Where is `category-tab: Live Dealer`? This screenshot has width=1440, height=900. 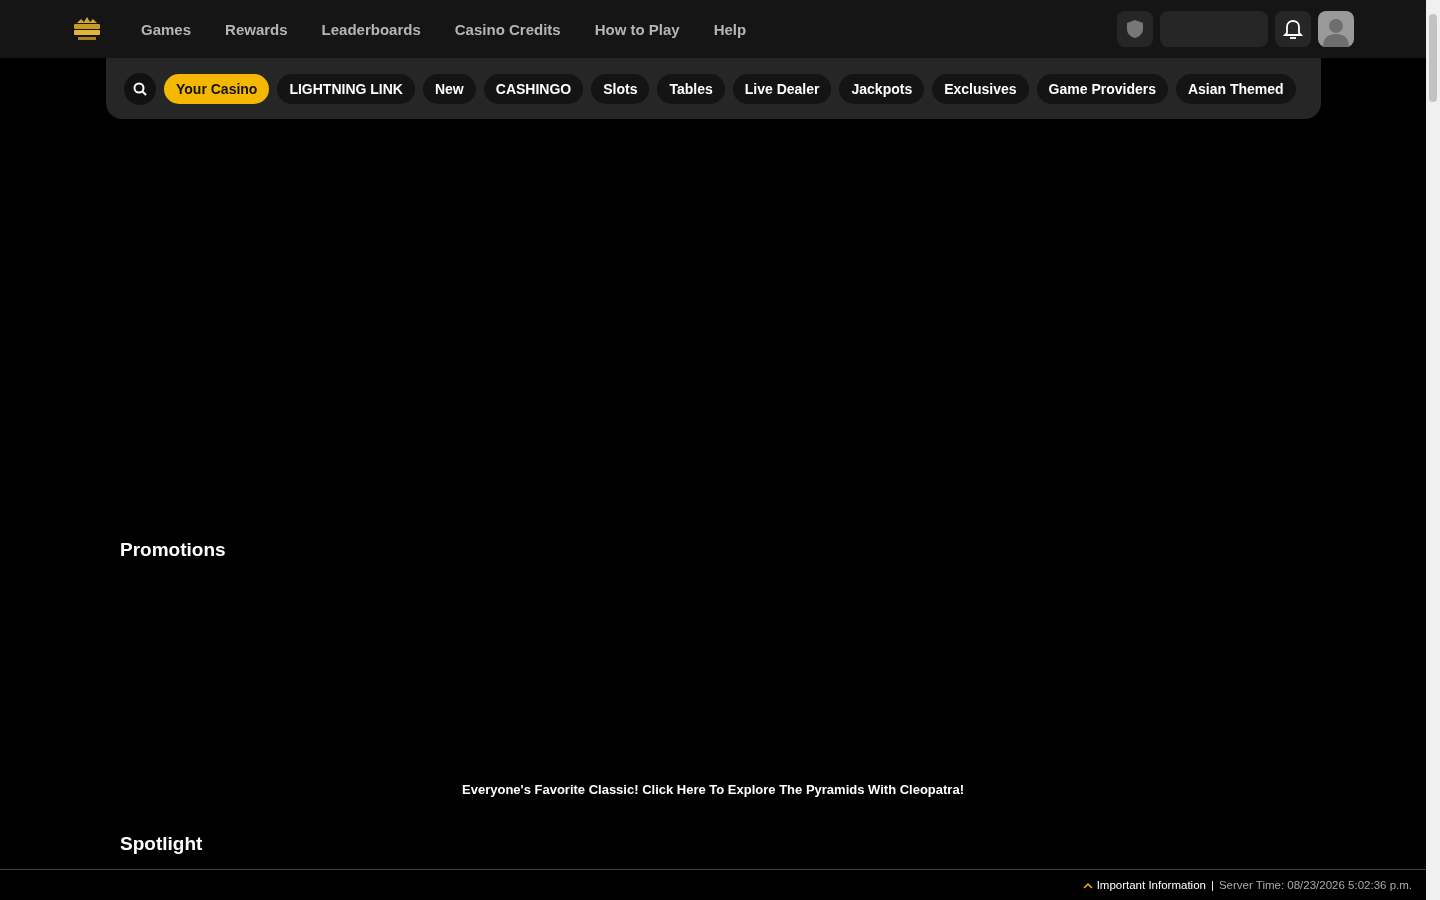
category-tab: Live Dealer is located at coordinates (782, 88).